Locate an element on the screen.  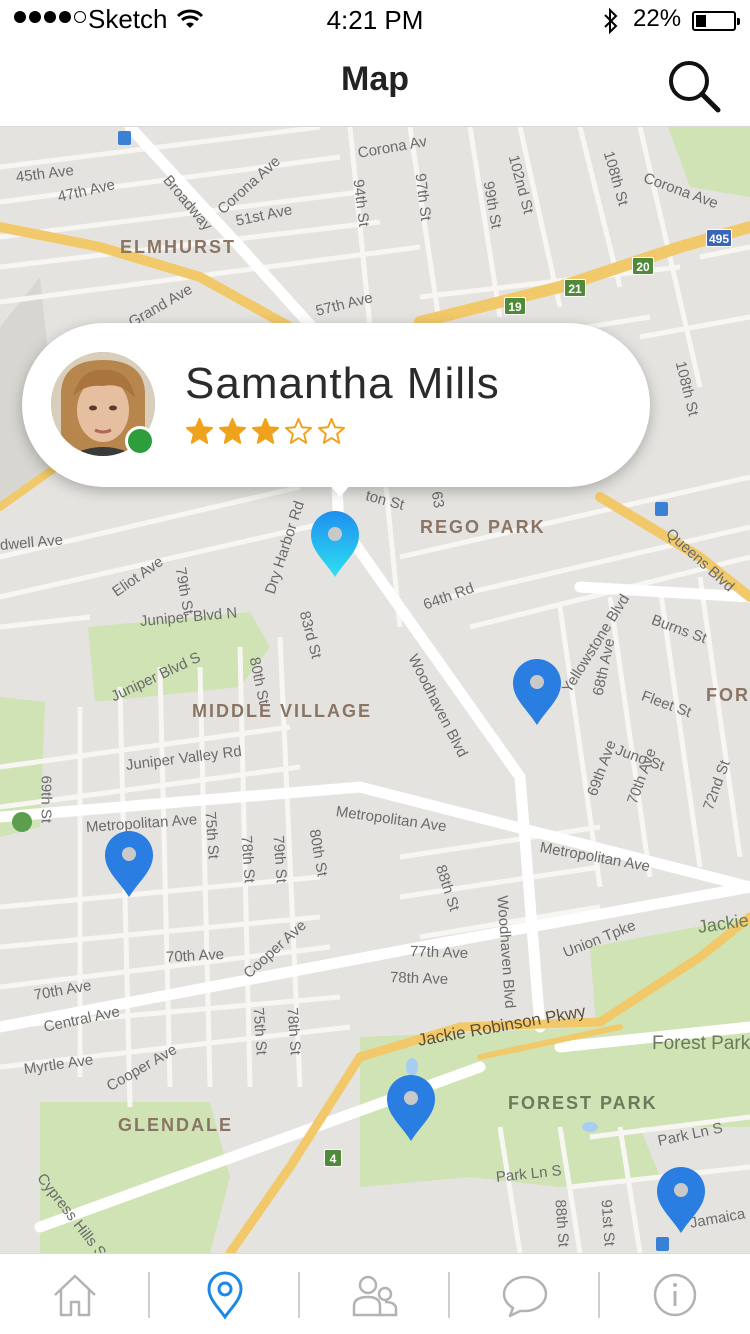
tab-map is located at coordinates (225, 1294).